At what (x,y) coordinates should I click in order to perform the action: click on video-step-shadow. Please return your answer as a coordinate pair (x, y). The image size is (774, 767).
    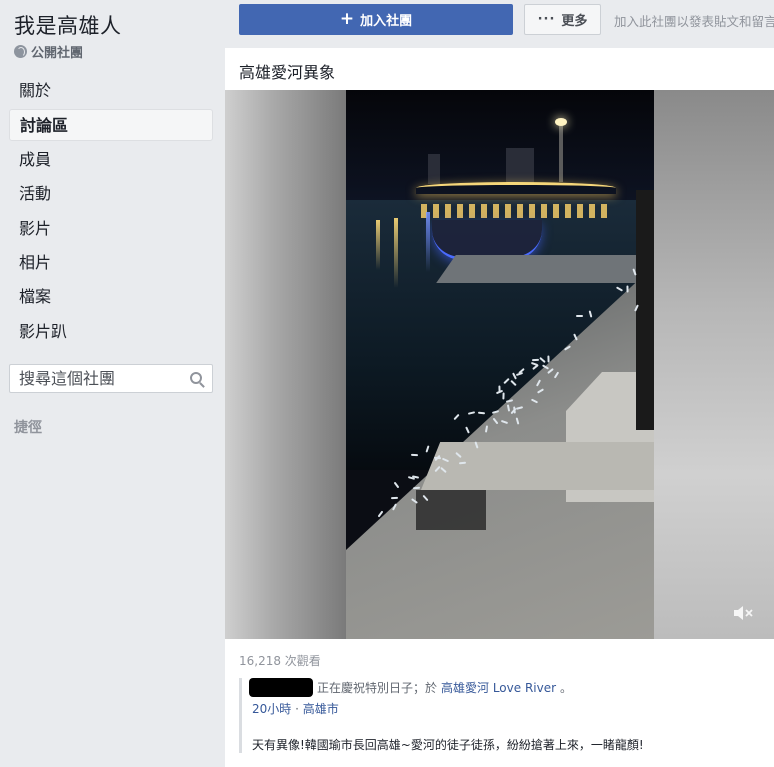
    Looking at the image, I should click on (451, 510).